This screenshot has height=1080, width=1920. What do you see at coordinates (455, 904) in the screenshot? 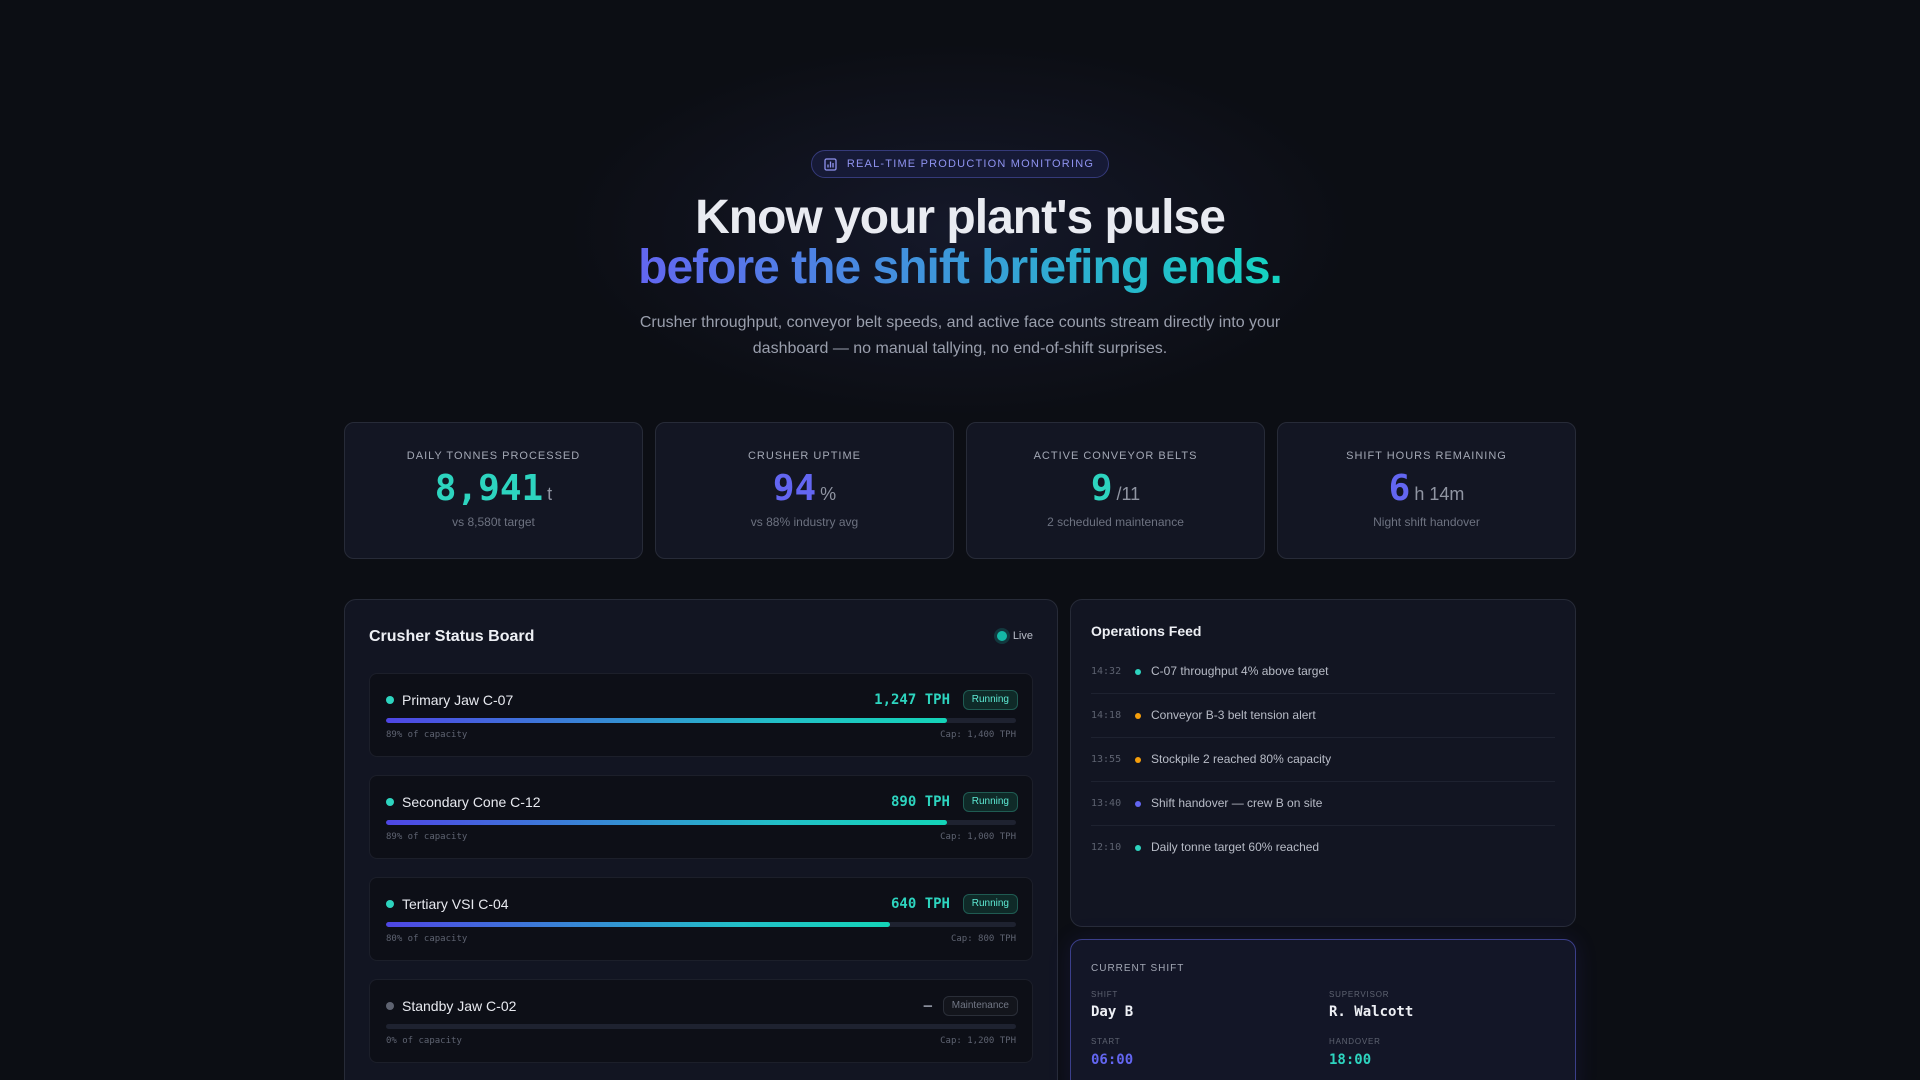
I see `crusher-name: Tertiary VSI C-04` at bounding box center [455, 904].